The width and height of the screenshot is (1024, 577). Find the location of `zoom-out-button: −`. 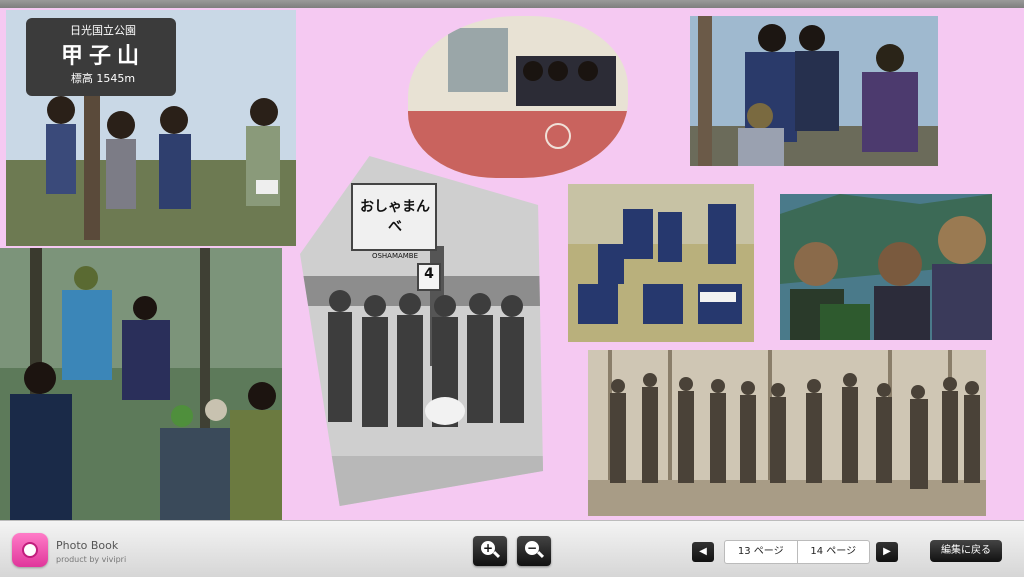

zoom-out-button: − is located at coordinates (534, 551).